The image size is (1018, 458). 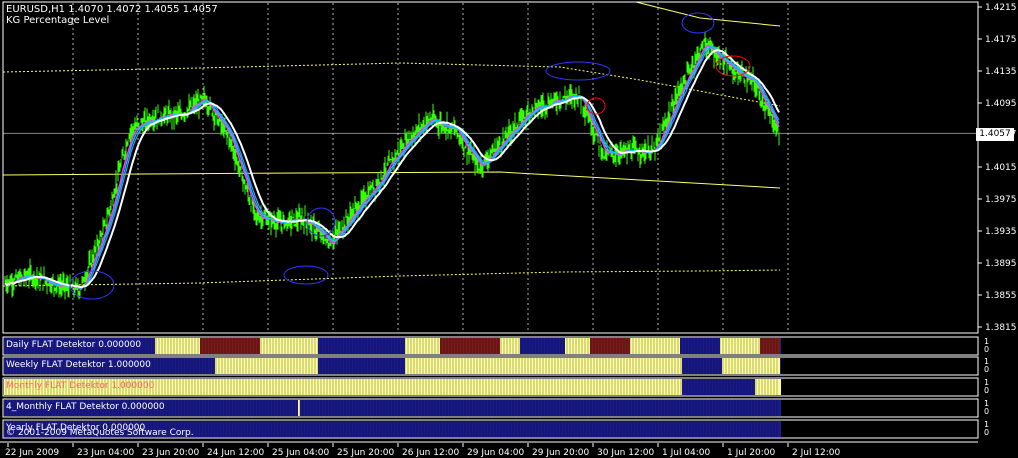 What do you see at coordinates (105, 453) in the screenshot?
I see `time-tick-label: 23 Jun 04:00` at bounding box center [105, 453].